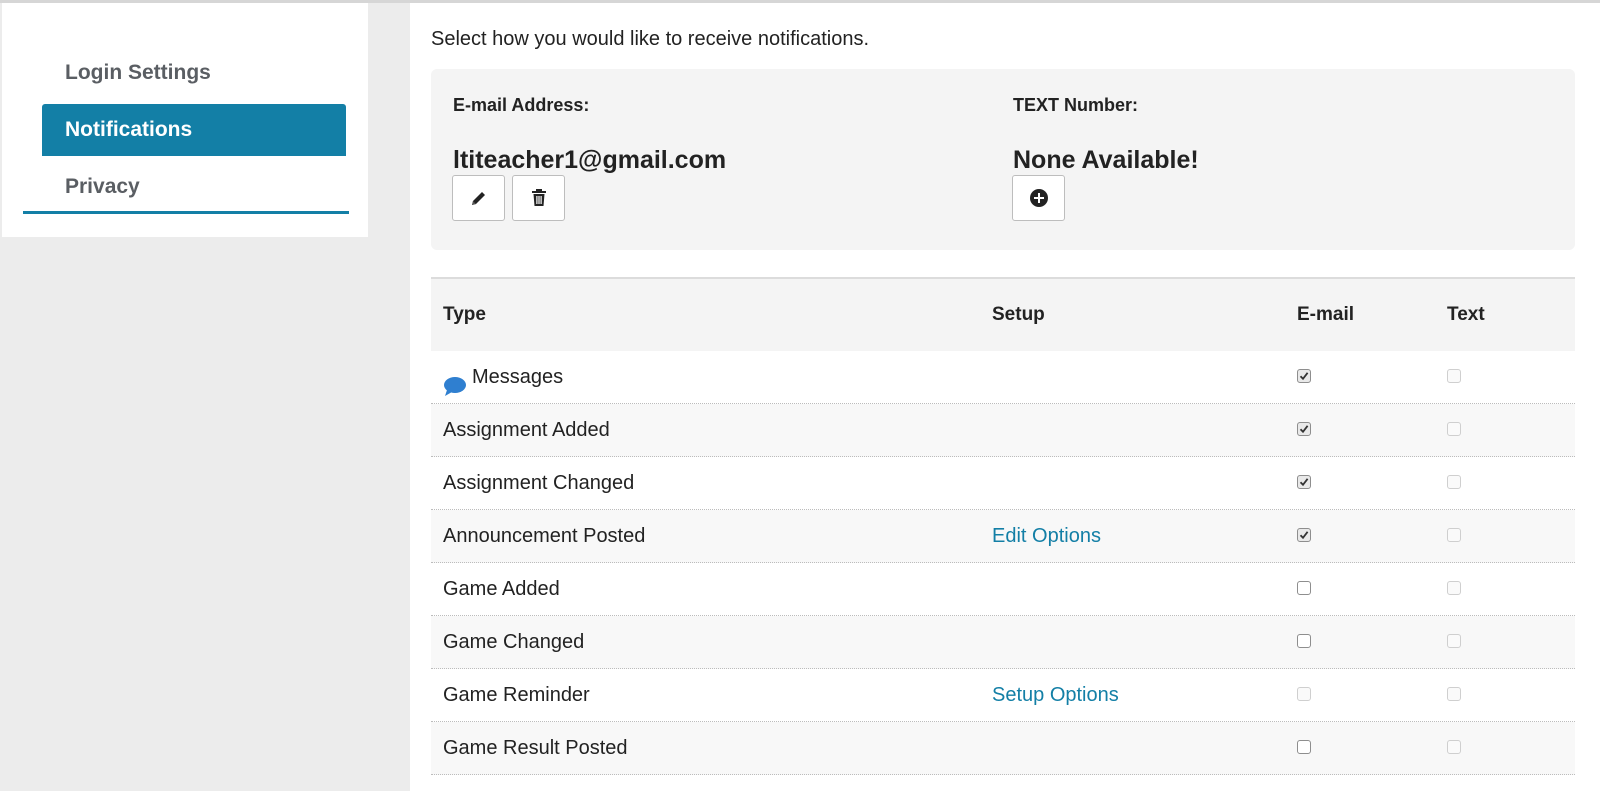  I want to click on table-row: Announcement Posted Edit Options, so click(1003, 536).